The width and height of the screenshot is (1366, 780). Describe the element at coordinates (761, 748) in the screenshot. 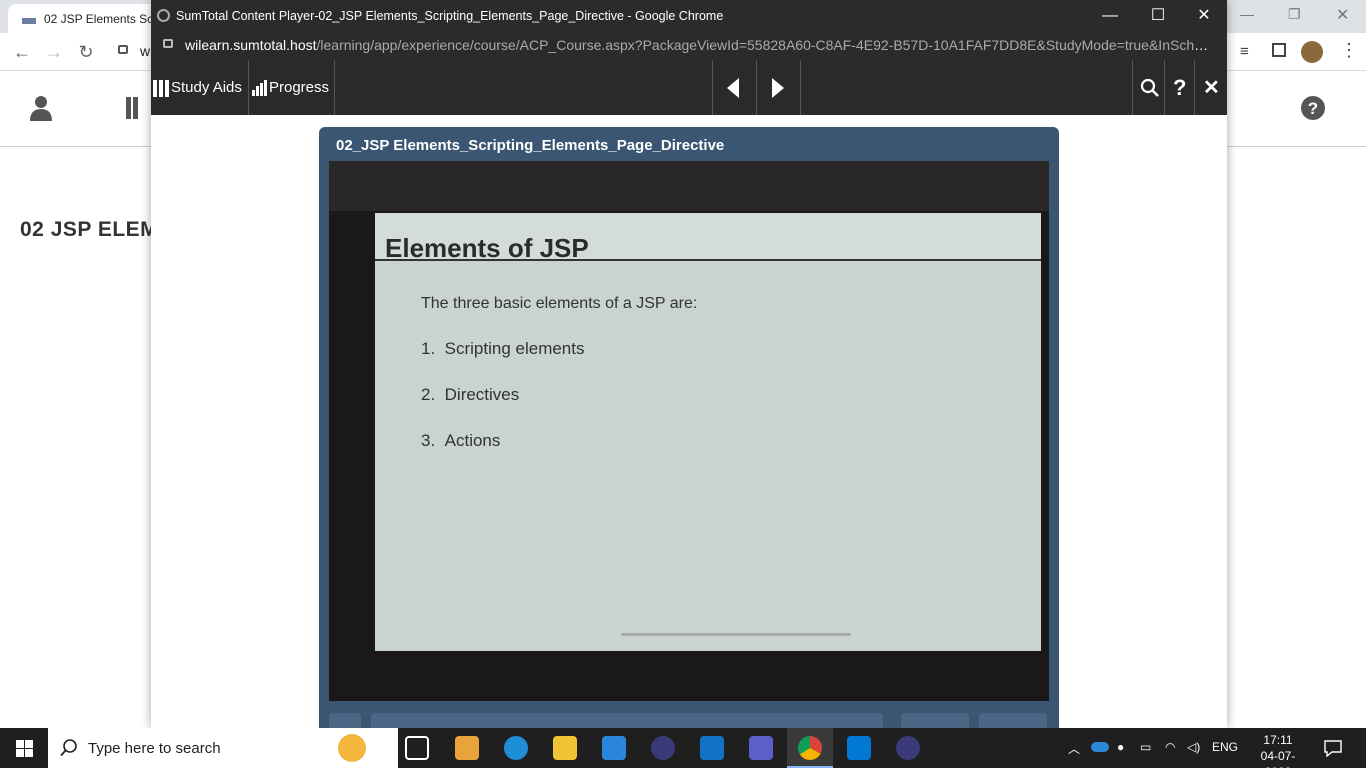

I see `teams-icon` at that location.